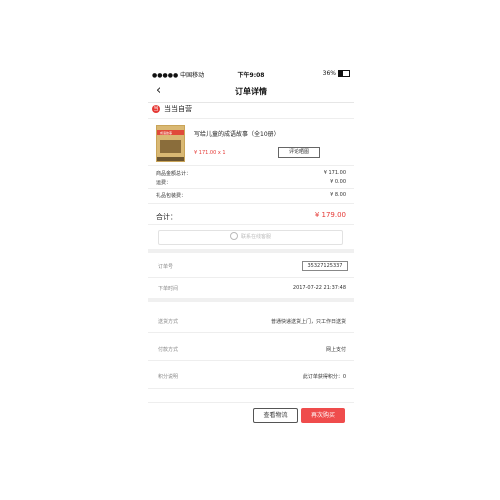 The width and height of the screenshot is (500, 500). Describe the element at coordinates (334, 173) in the screenshot. I see `summary-value-subtotal: ¥ 171.00` at that location.